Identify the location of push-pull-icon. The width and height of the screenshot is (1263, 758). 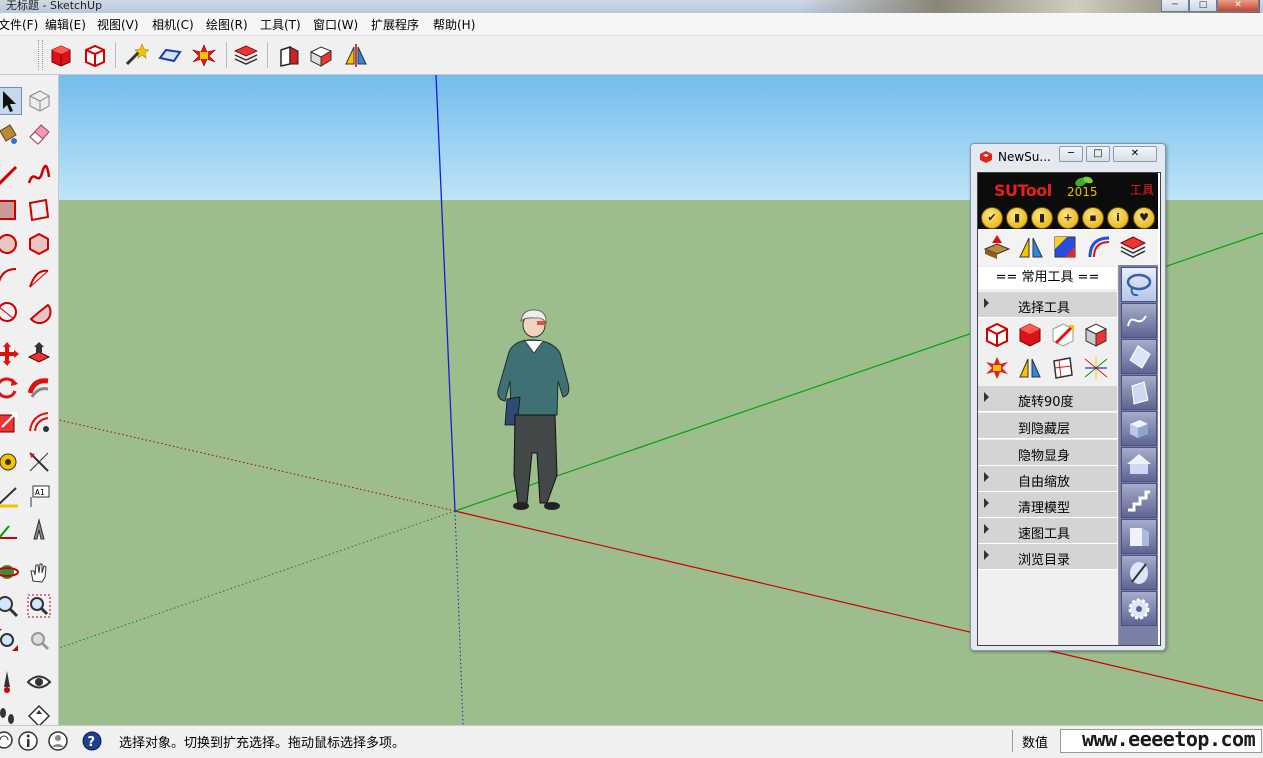
(39, 354).